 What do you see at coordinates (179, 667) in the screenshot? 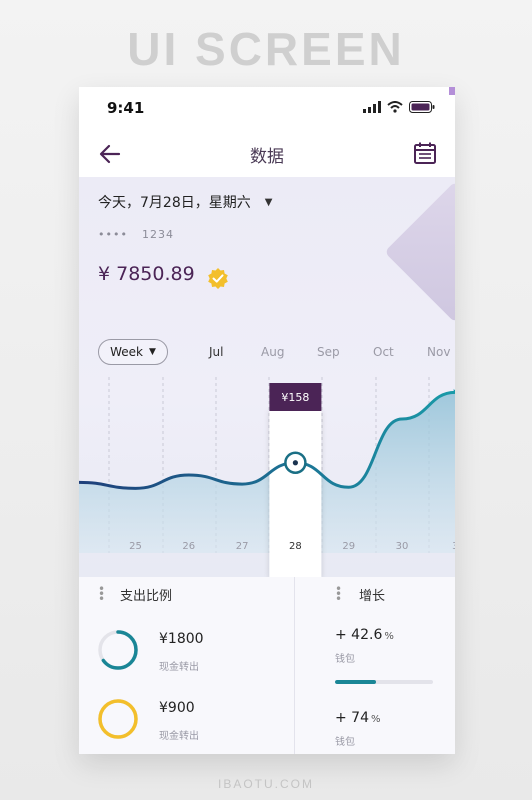
I see `spend-label-1: 现金转出` at bounding box center [179, 667].